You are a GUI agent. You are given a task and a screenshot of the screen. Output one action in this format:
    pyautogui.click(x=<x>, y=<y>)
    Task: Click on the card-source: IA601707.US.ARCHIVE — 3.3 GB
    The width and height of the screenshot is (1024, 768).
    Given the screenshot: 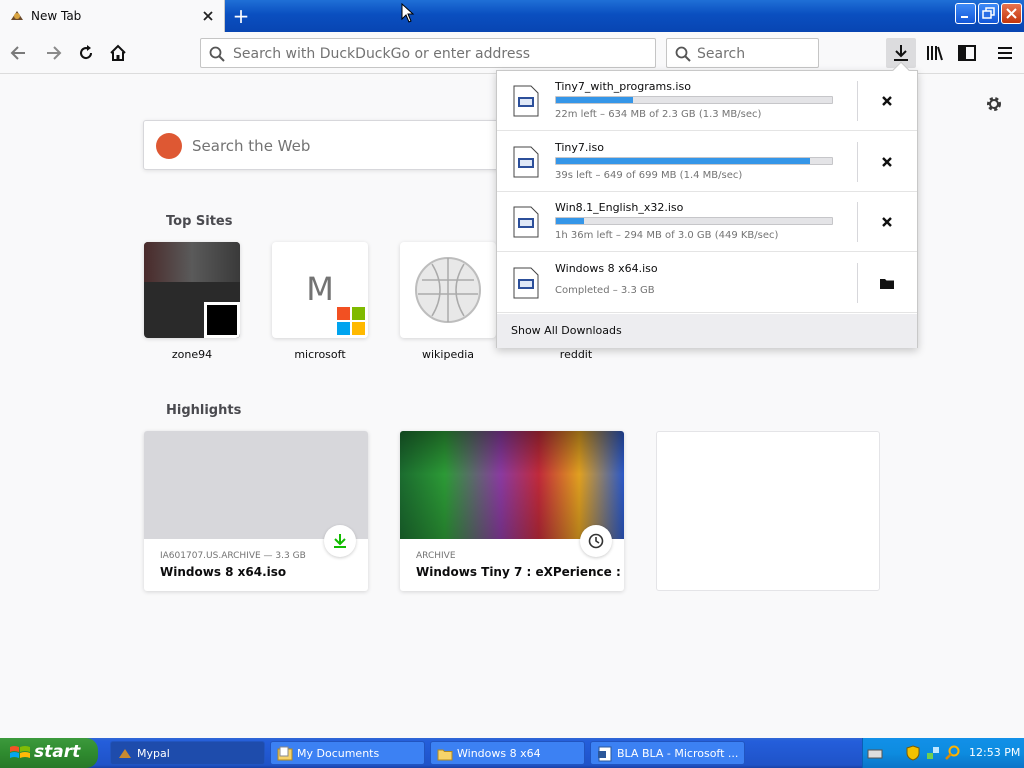 What is the action you would take?
    pyautogui.click(x=233, y=556)
    